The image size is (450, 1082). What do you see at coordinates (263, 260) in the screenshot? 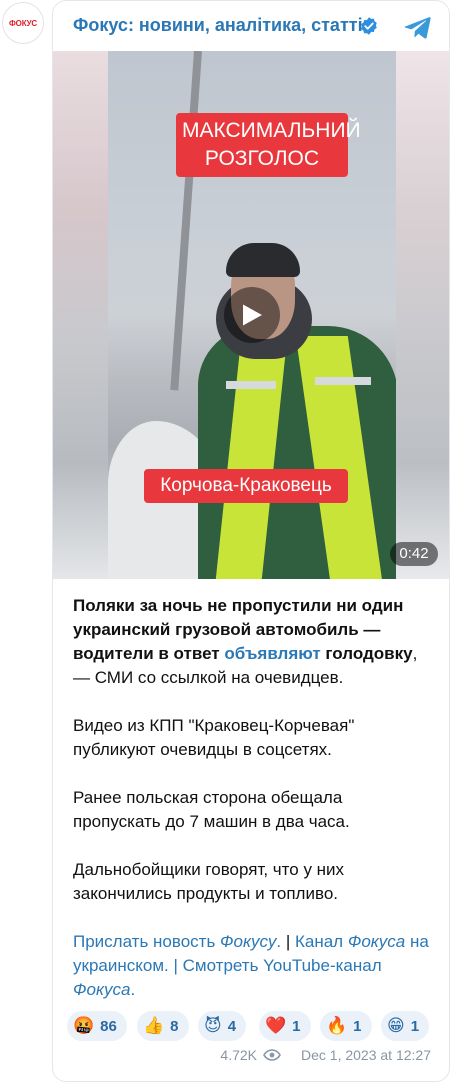
I see `person-hat` at bounding box center [263, 260].